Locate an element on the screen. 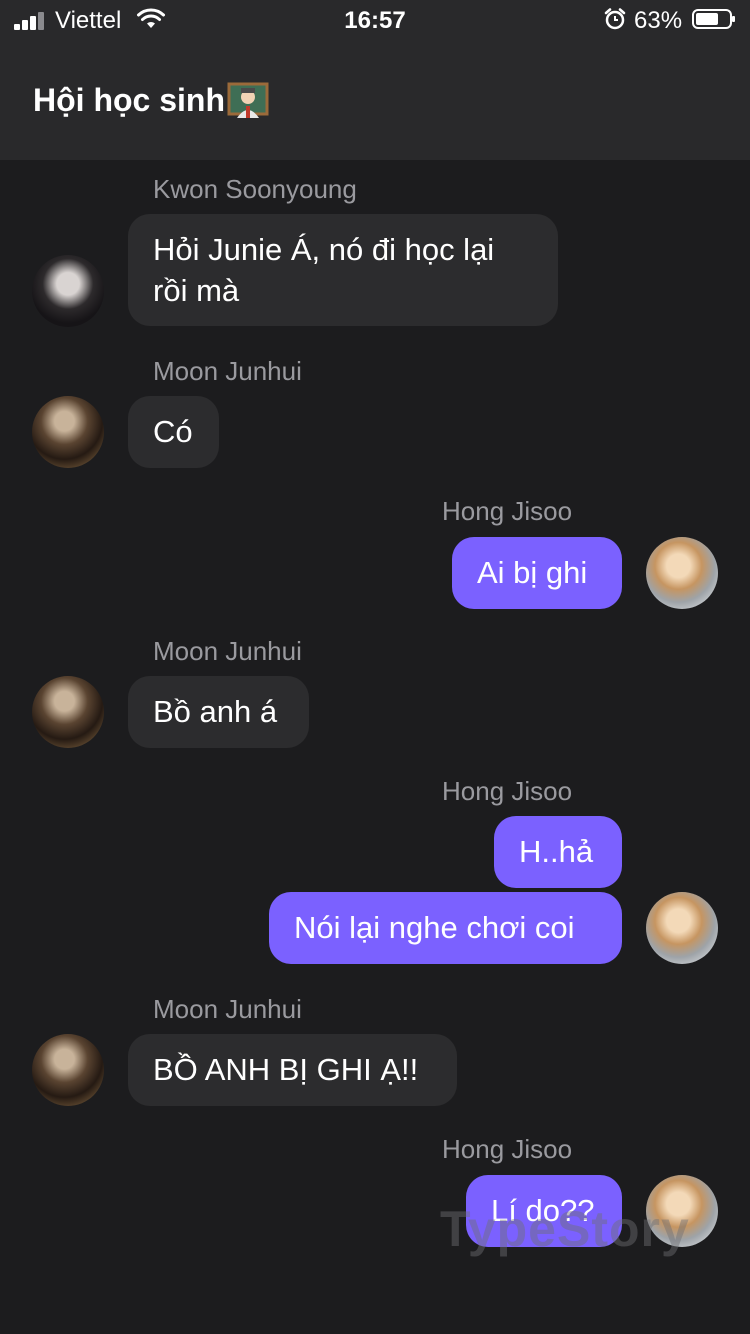  battery-icon is located at coordinates (713, 19).